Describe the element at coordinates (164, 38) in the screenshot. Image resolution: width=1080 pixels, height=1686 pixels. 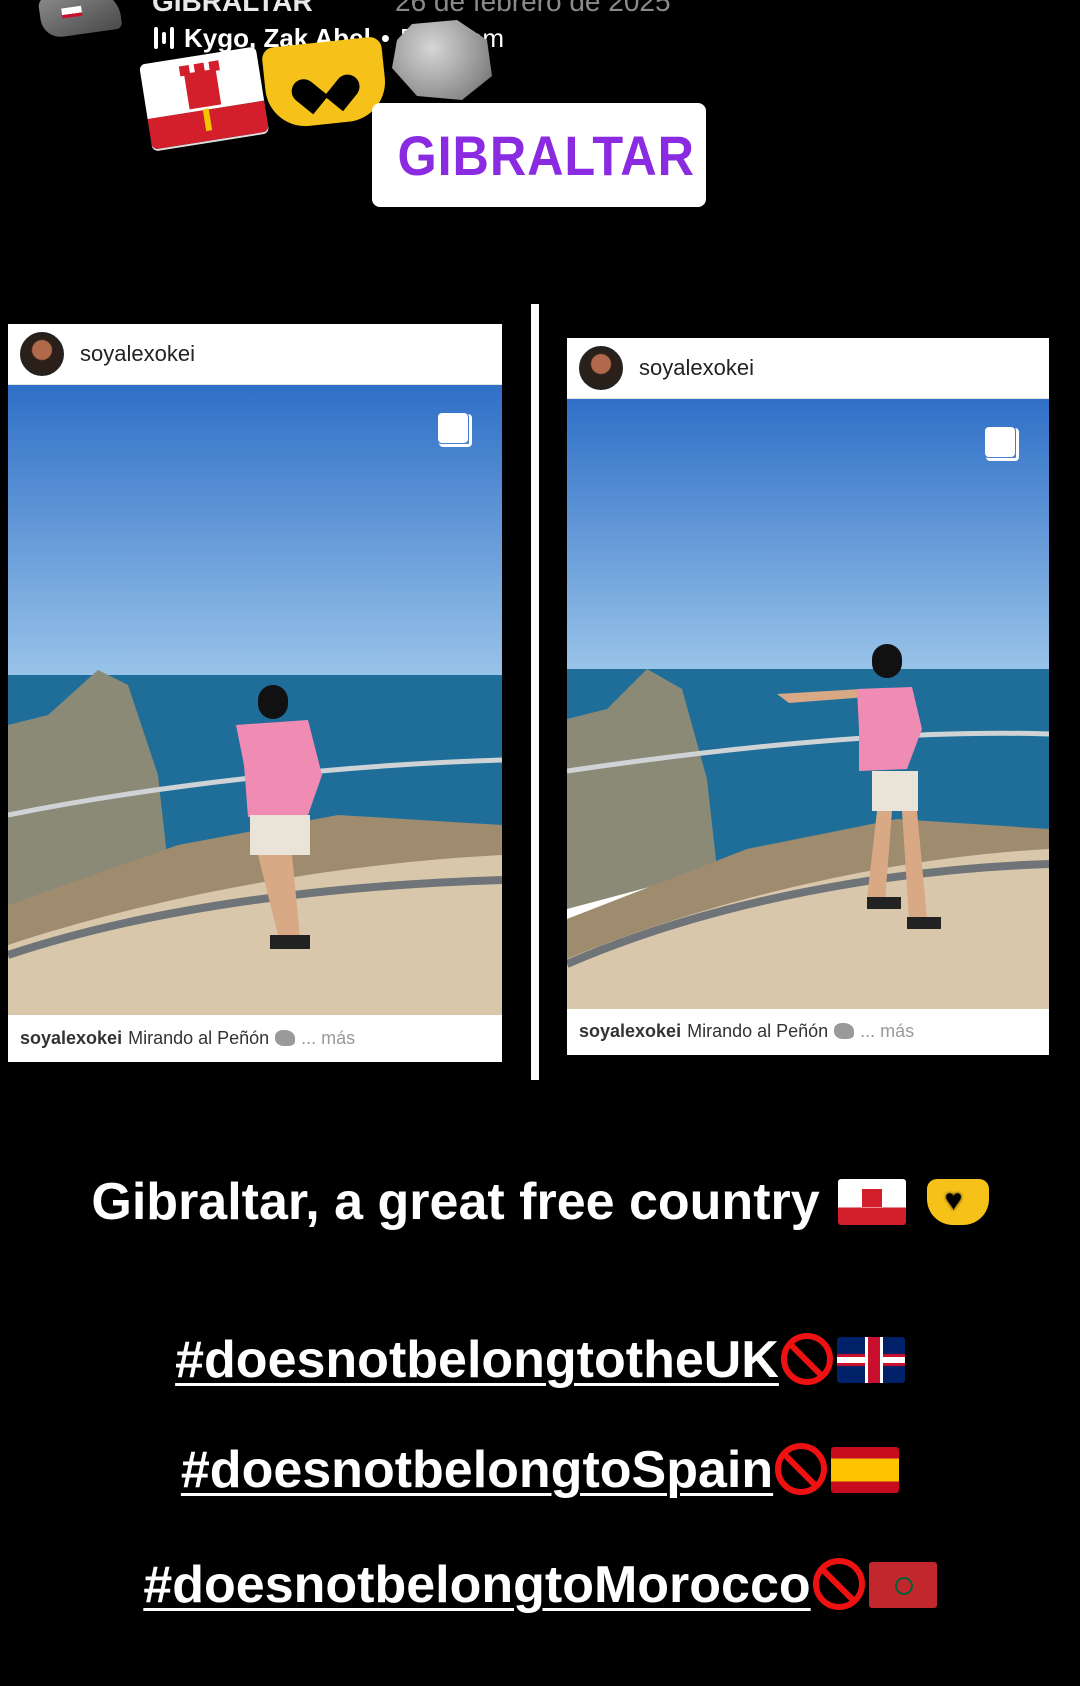
I see `music-bars-icon` at that location.